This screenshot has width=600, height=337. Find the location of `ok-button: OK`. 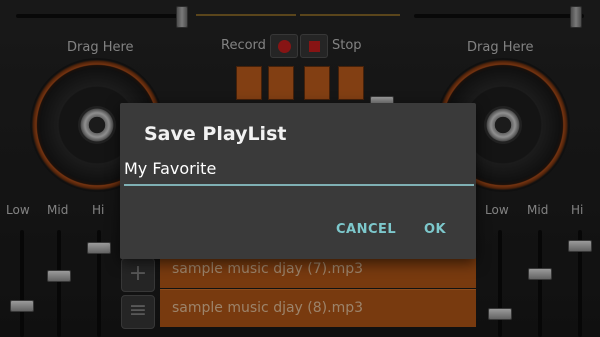

ok-button: OK is located at coordinates (435, 229).